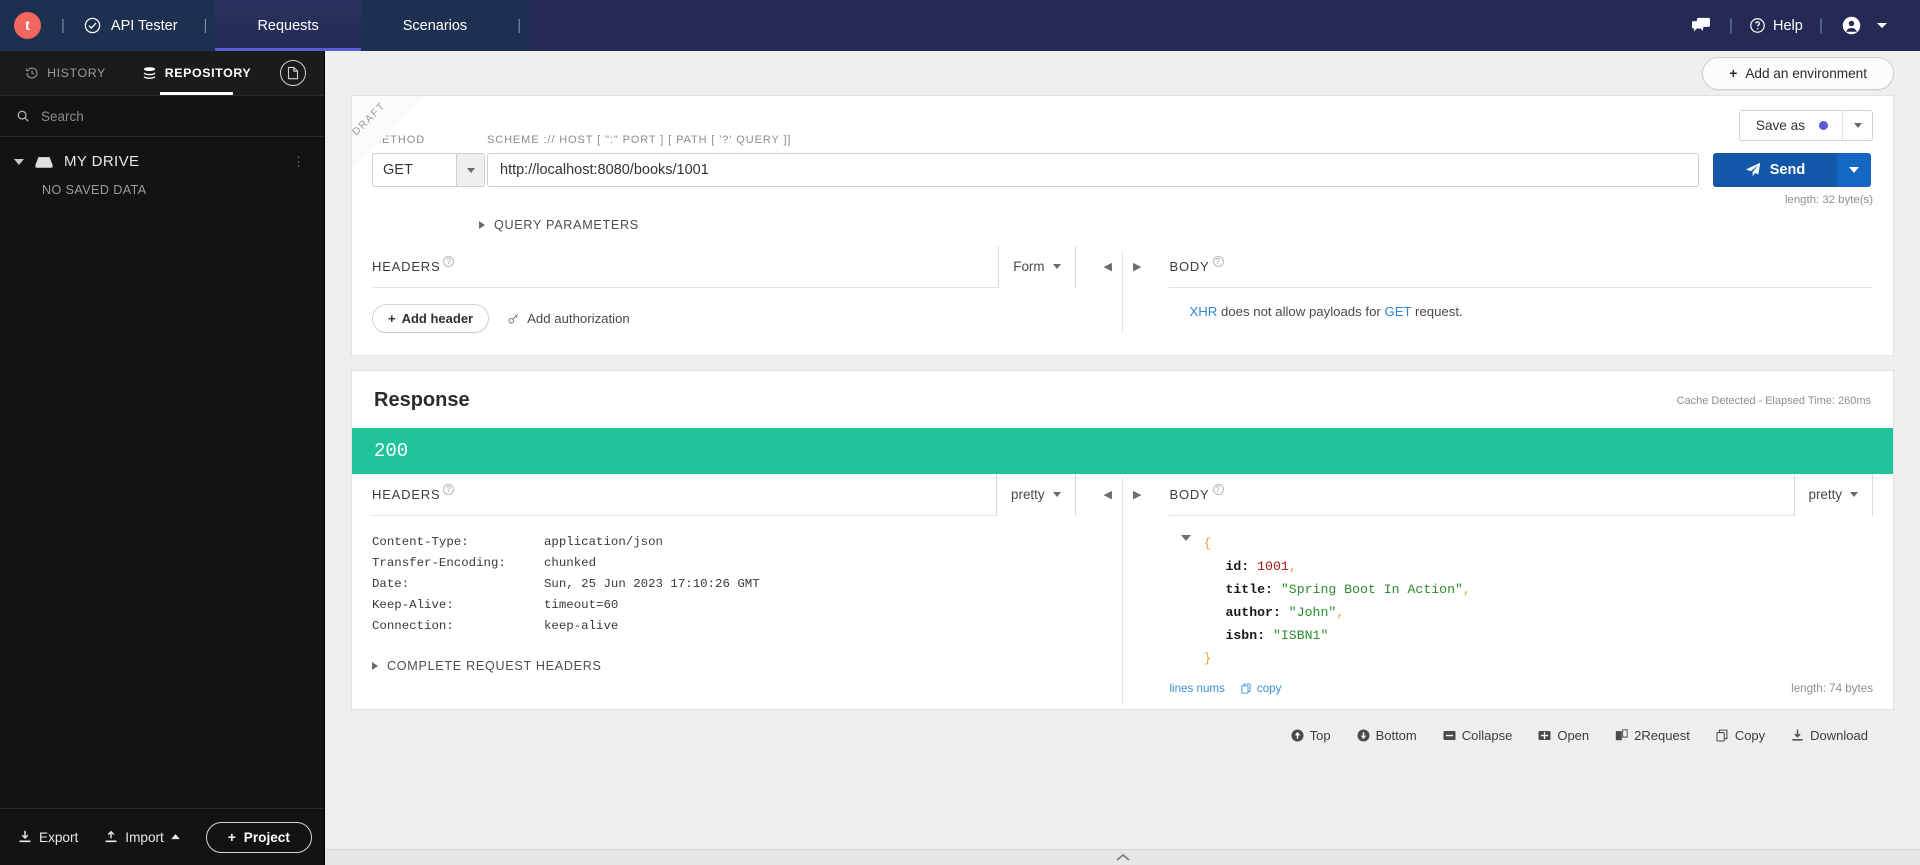 Image resolution: width=1920 pixels, height=865 pixels. I want to click on url-length-note: length: 32 byte(s), so click(1828, 200).